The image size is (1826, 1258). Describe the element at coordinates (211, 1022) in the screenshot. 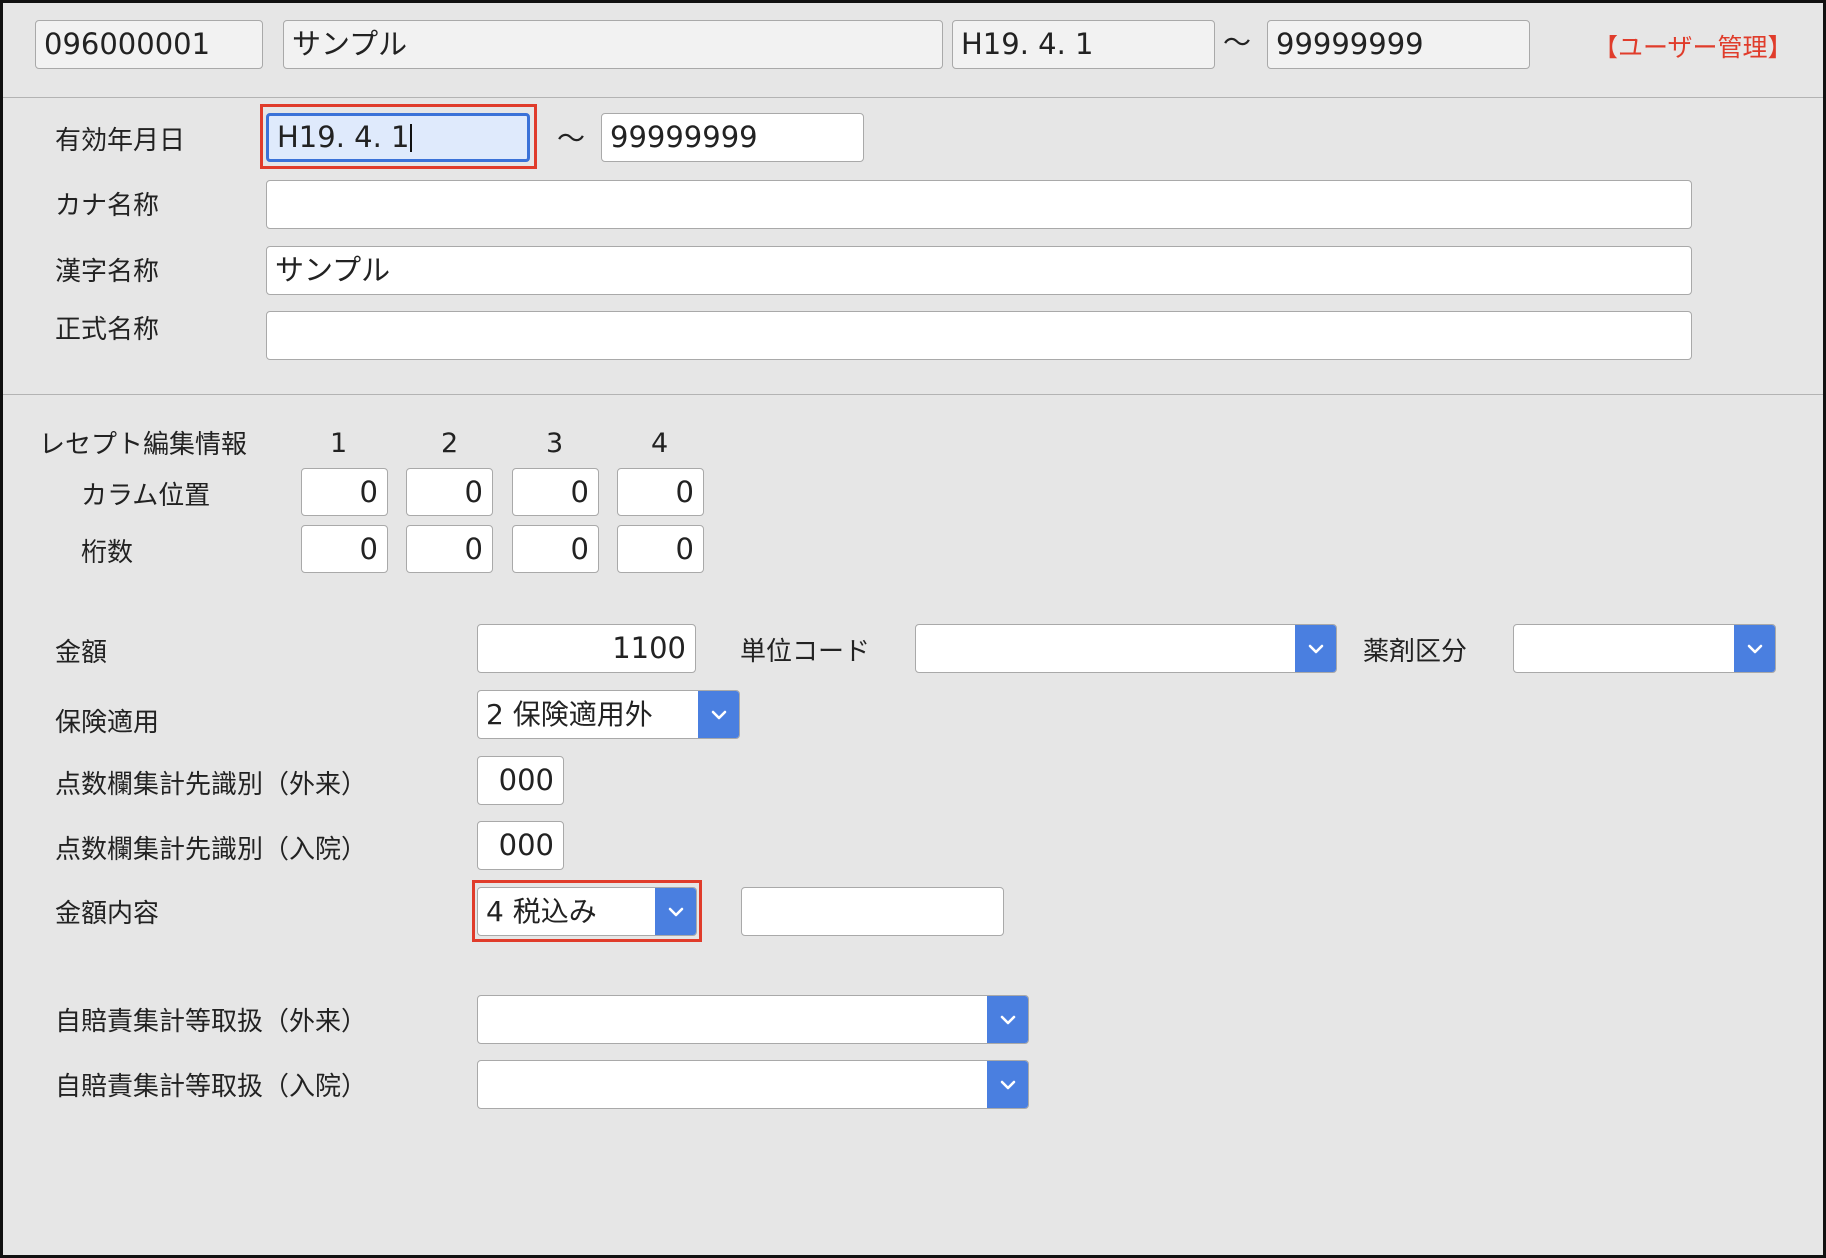

I see `auto-liability-out-label: 自賠責集計等取扱（外来）` at that location.